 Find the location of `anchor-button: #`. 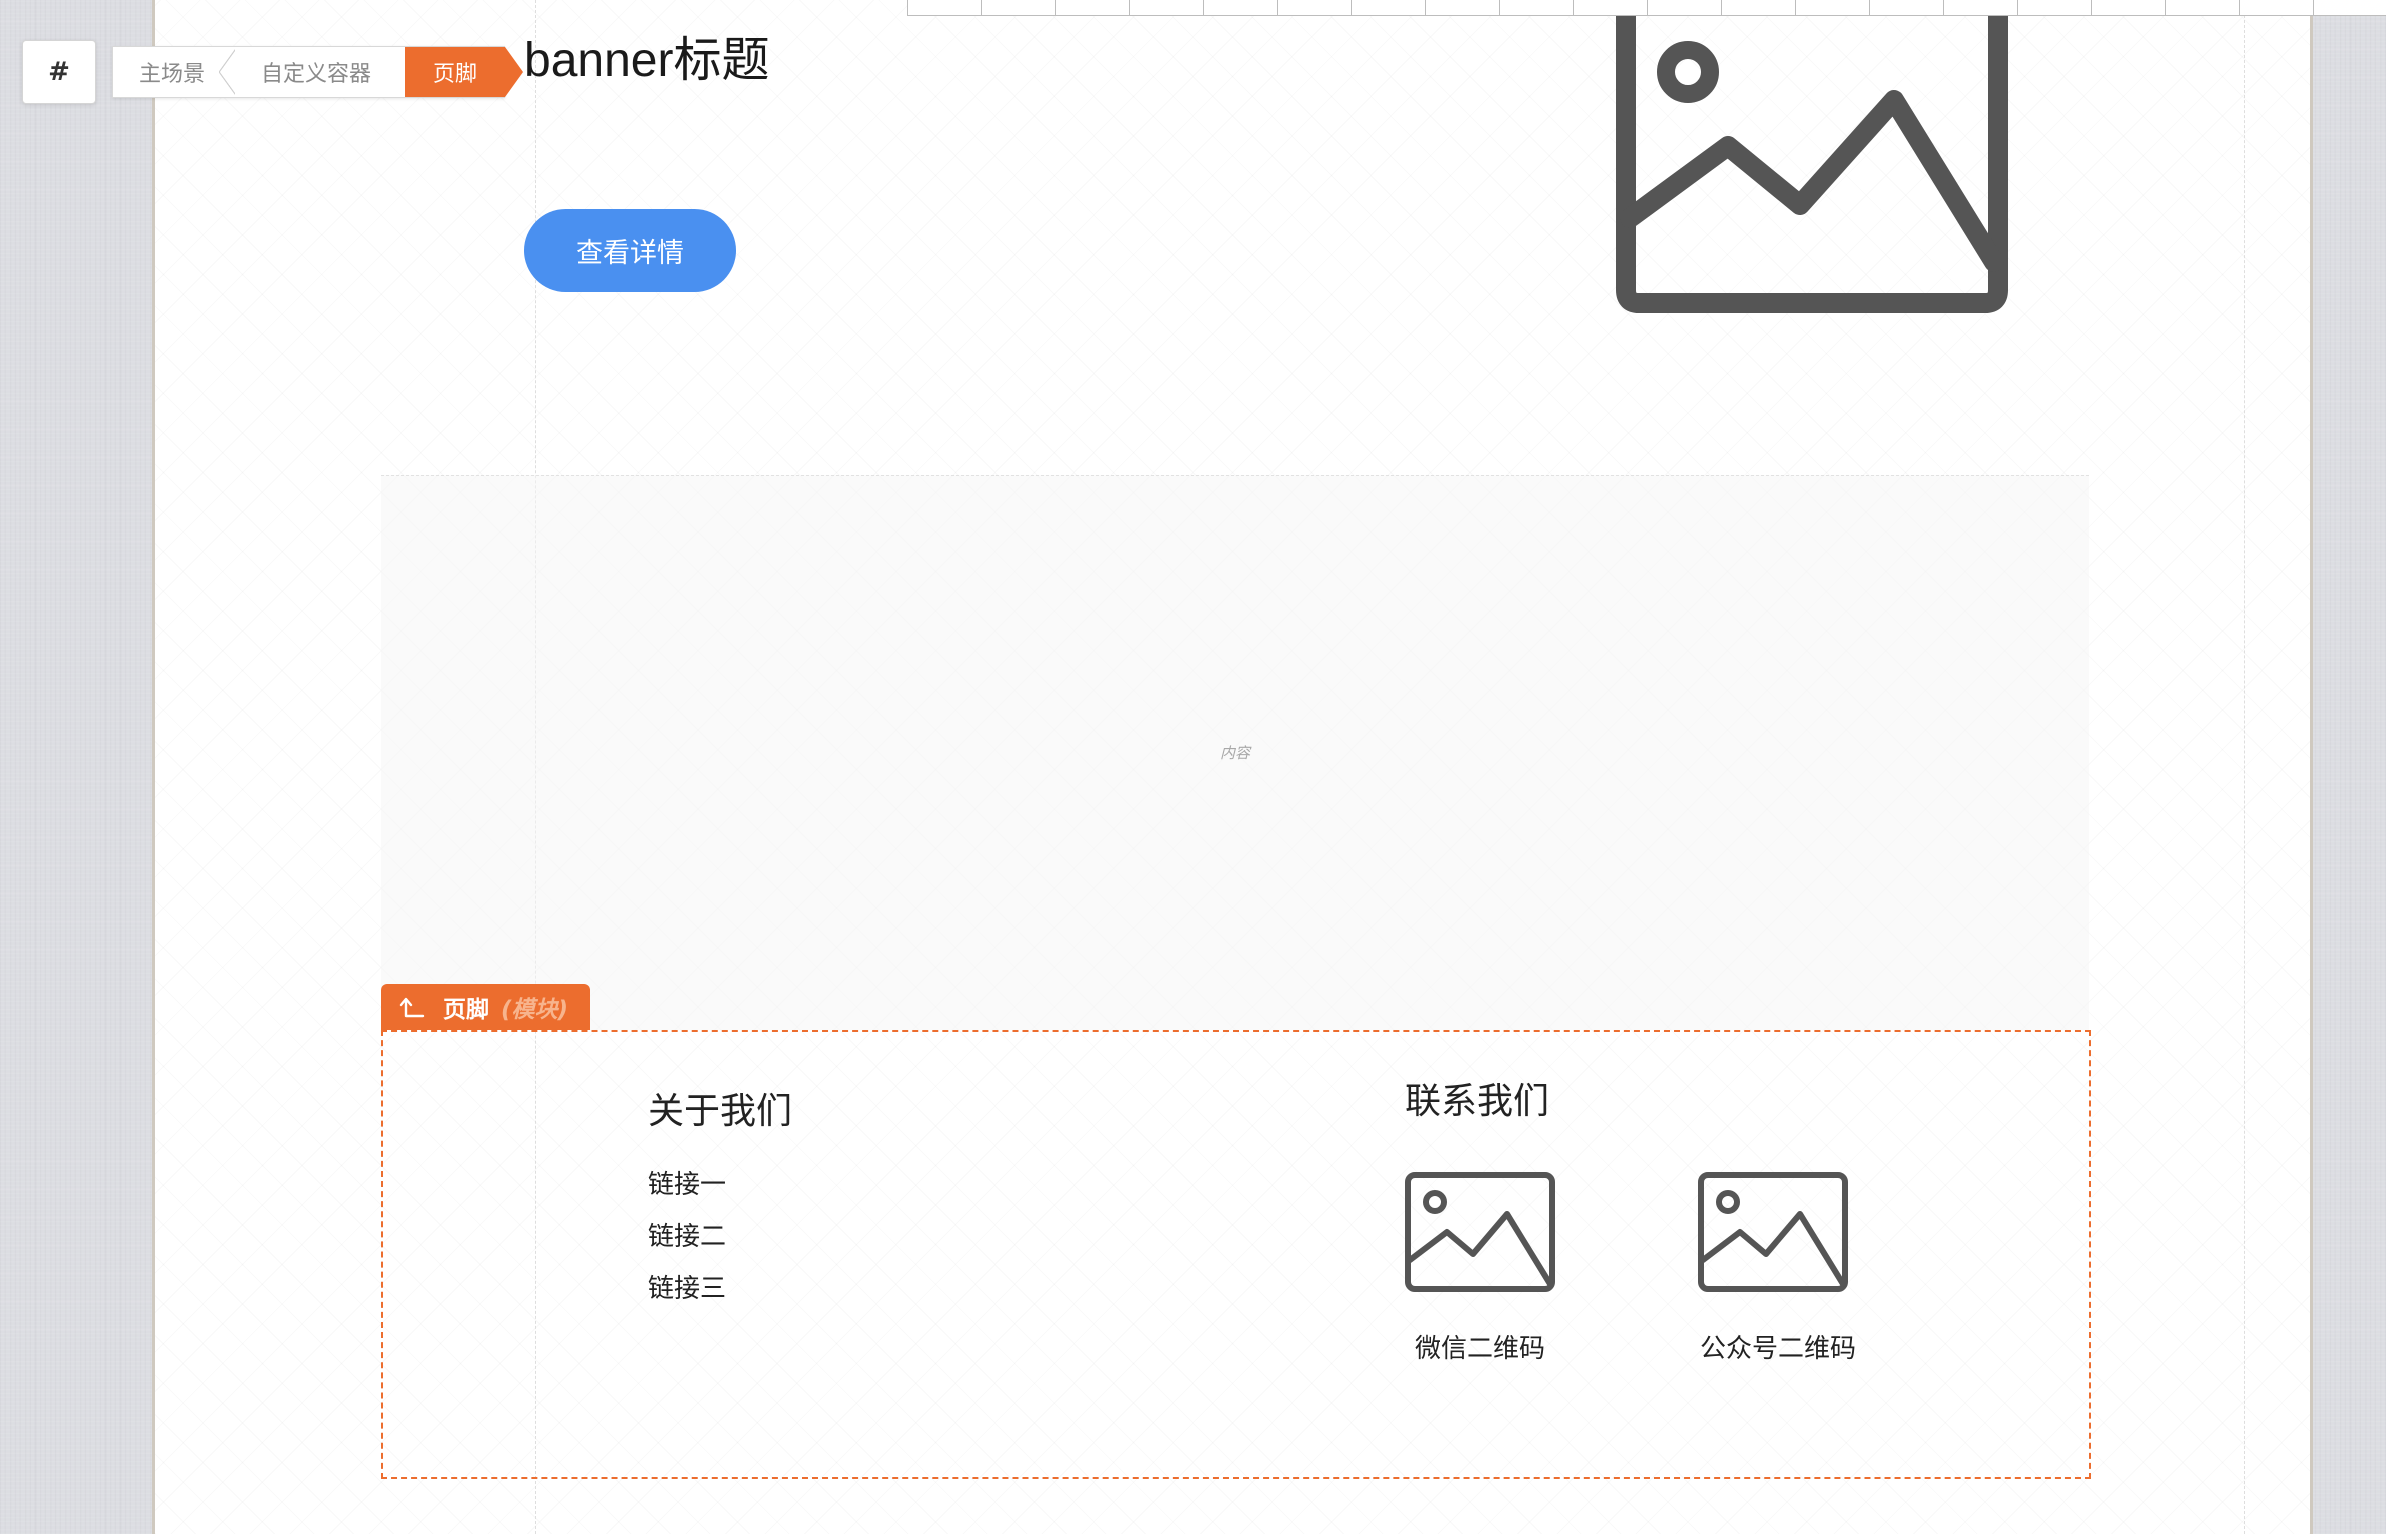

anchor-button: # is located at coordinates (59, 72).